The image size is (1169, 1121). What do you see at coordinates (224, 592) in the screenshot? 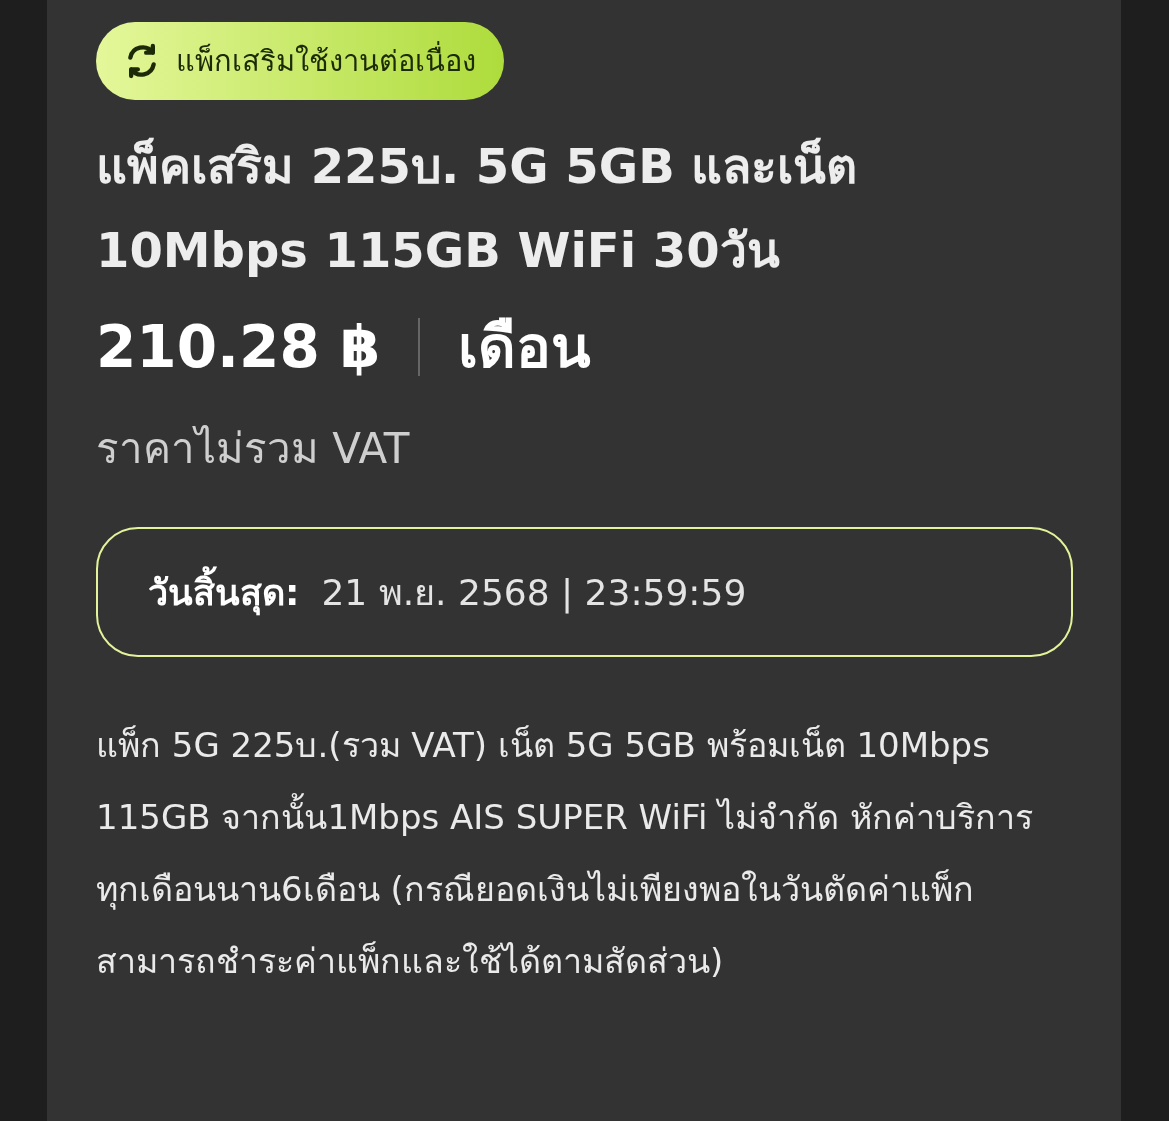
I see `expiry-label: วันสิ้นสุด:` at bounding box center [224, 592].